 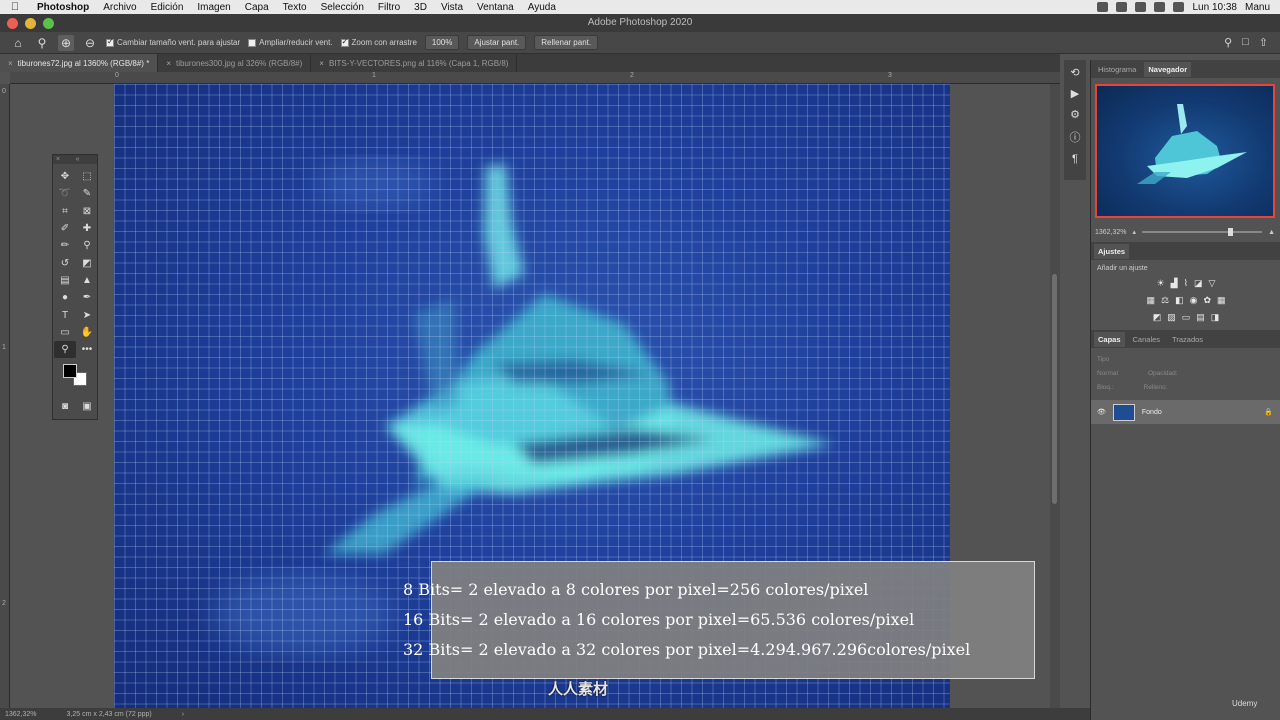 I want to click on posterize-icon: ▨, so click(x=1171, y=317).